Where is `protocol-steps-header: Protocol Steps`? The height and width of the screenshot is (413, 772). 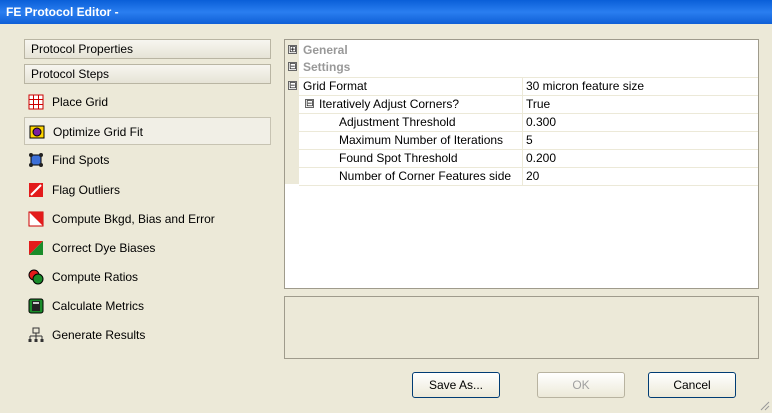 protocol-steps-header: Protocol Steps is located at coordinates (147, 74).